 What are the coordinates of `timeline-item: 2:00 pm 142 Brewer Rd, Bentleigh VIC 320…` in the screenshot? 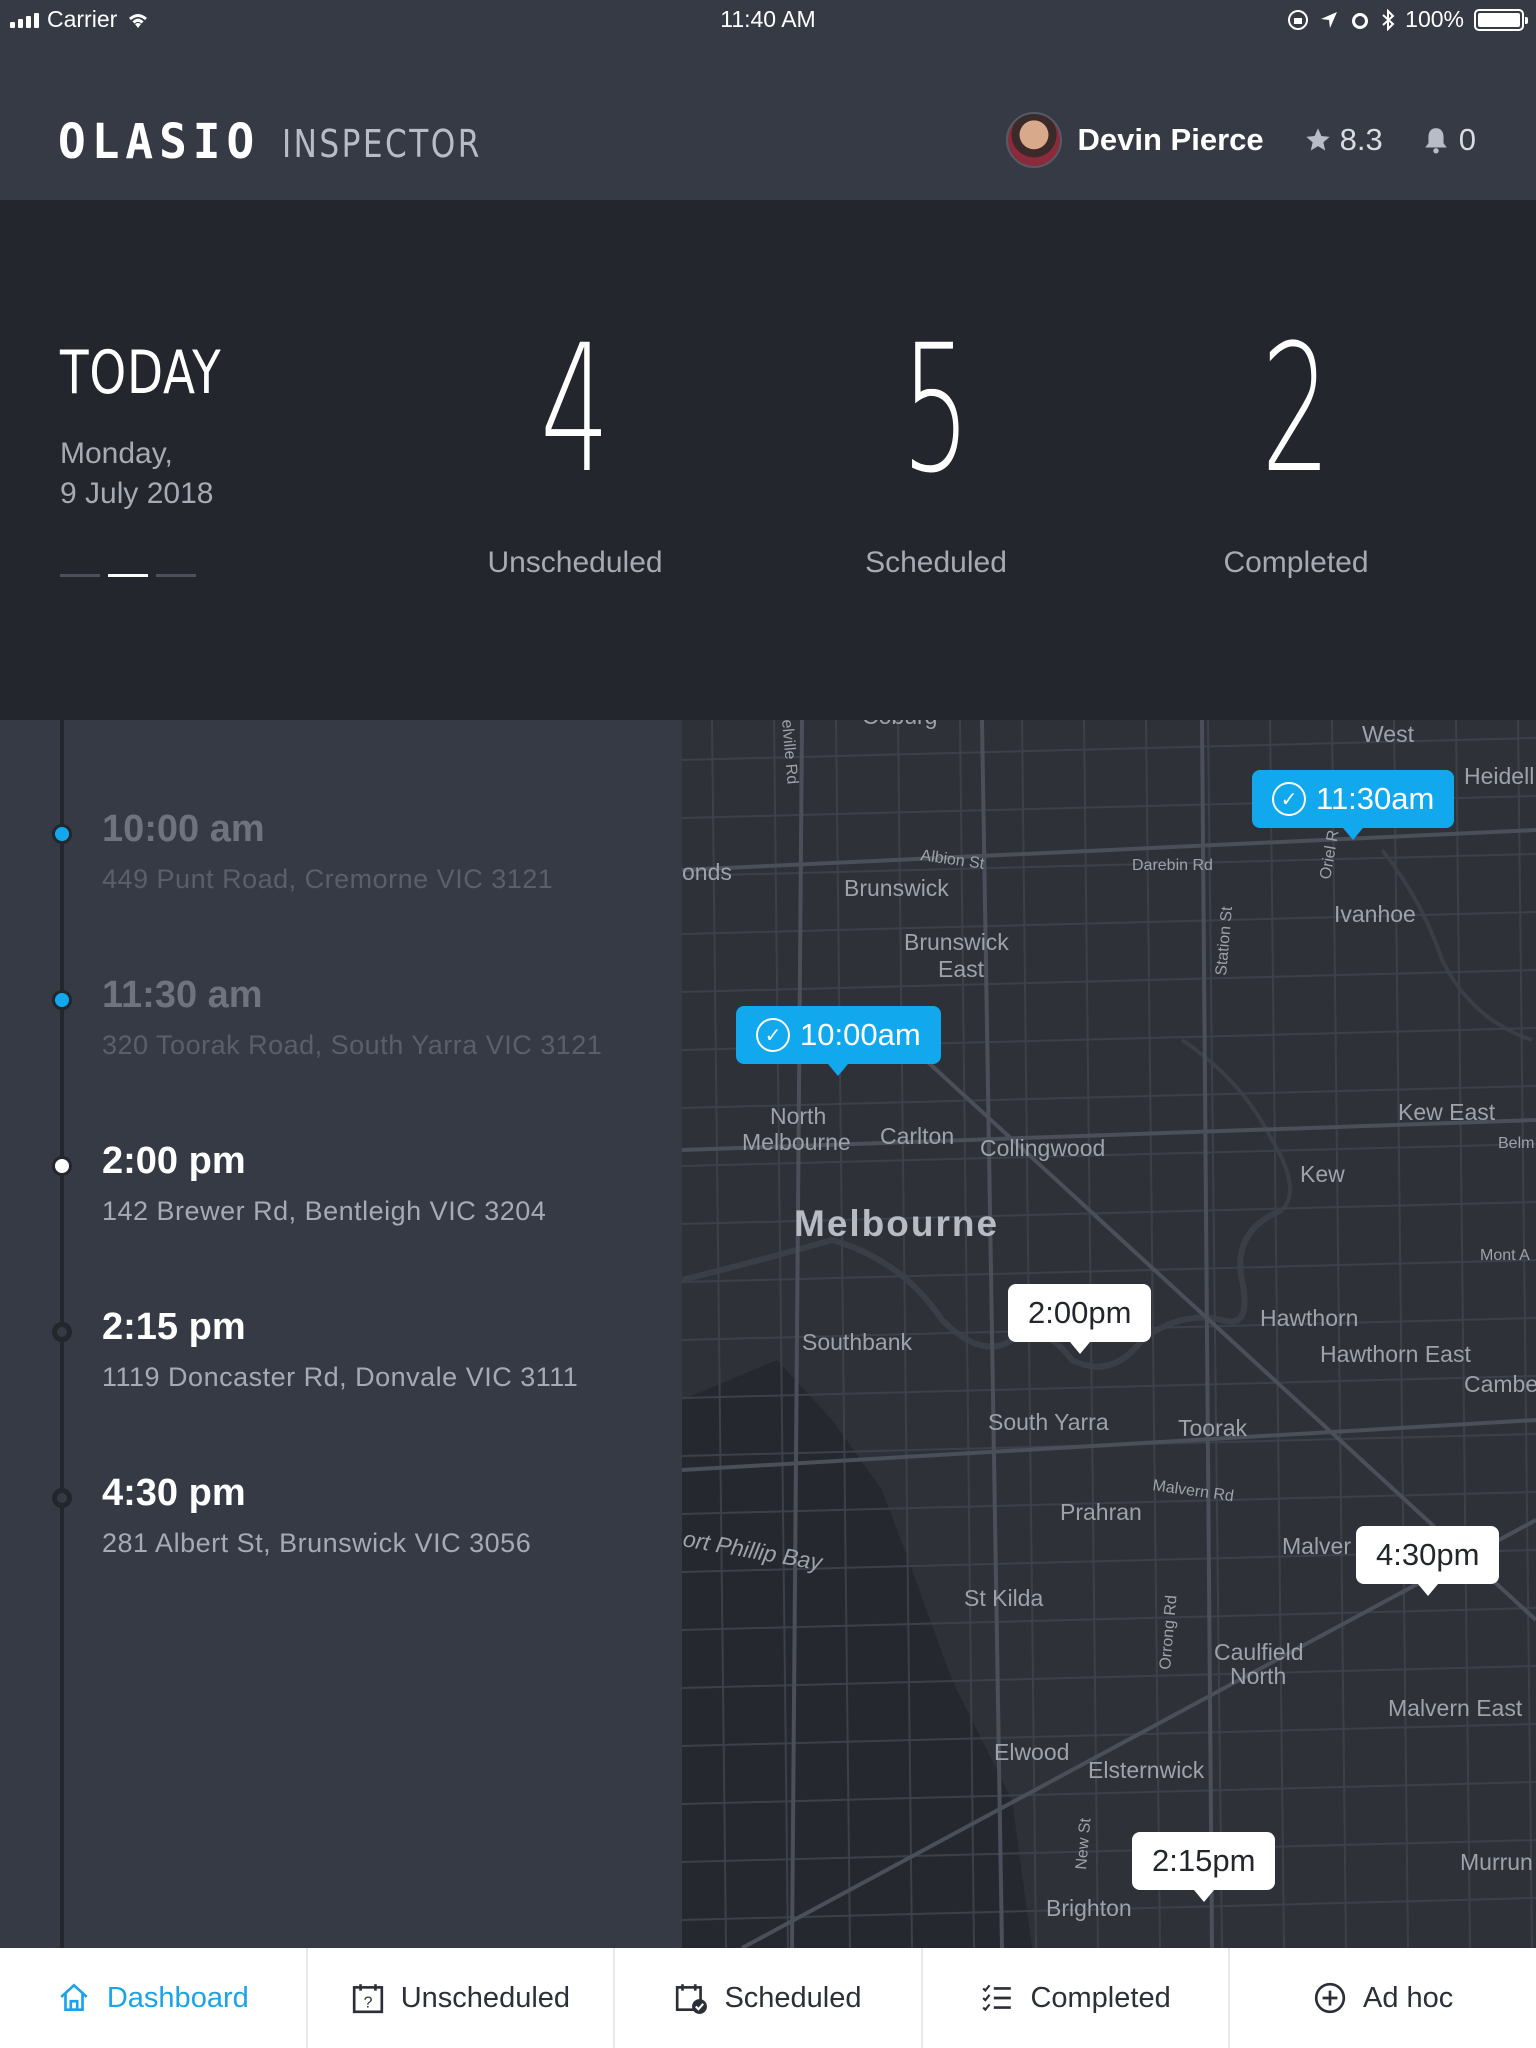 It's located at (341, 1187).